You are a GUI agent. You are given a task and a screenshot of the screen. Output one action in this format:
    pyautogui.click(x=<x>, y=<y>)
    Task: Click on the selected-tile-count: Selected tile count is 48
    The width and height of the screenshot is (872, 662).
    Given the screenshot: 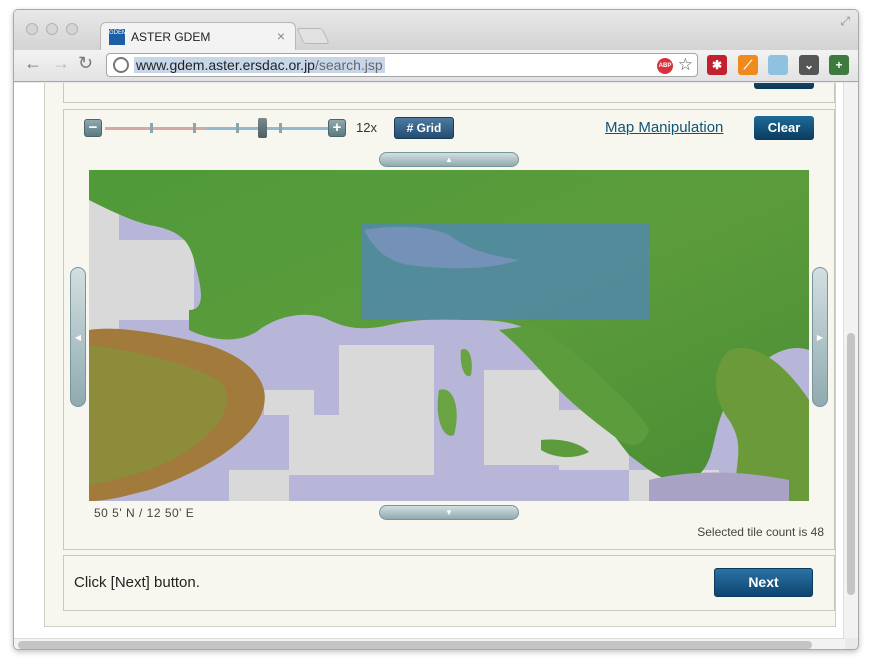 What is the action you would take?
    pyautogui.click(x=760, y=532)
    